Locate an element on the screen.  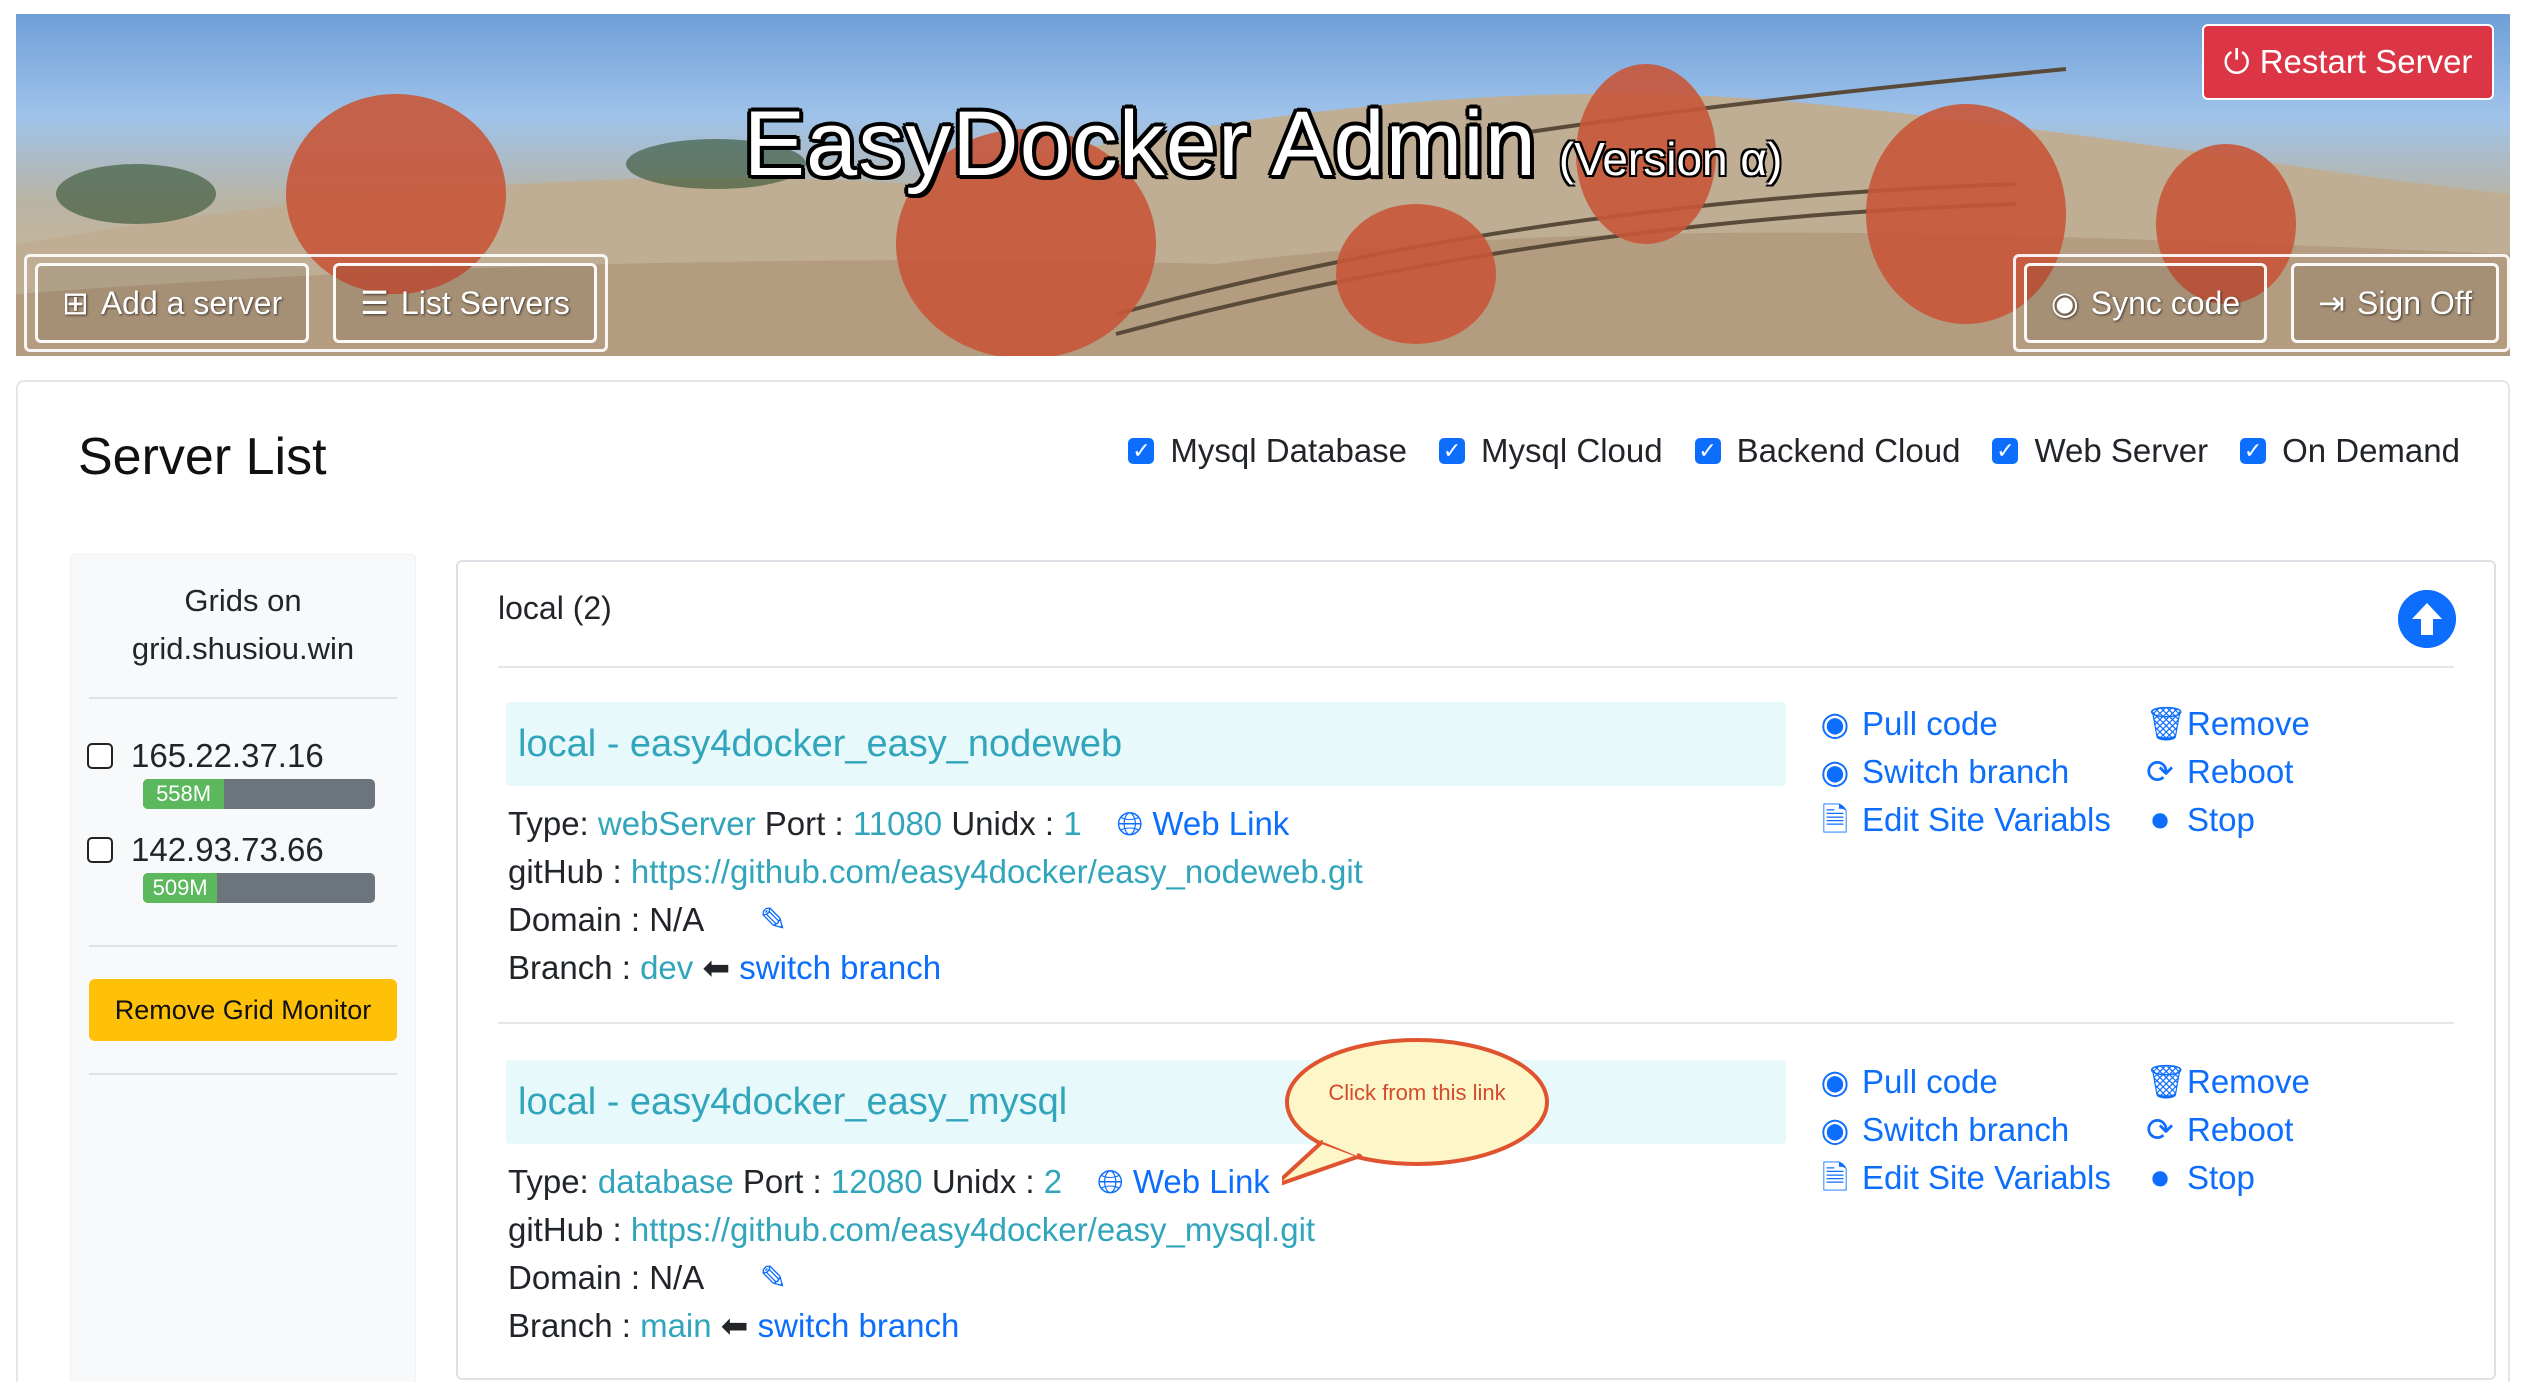
unidx-value: 2 is located at coordinates (1053, 1181).